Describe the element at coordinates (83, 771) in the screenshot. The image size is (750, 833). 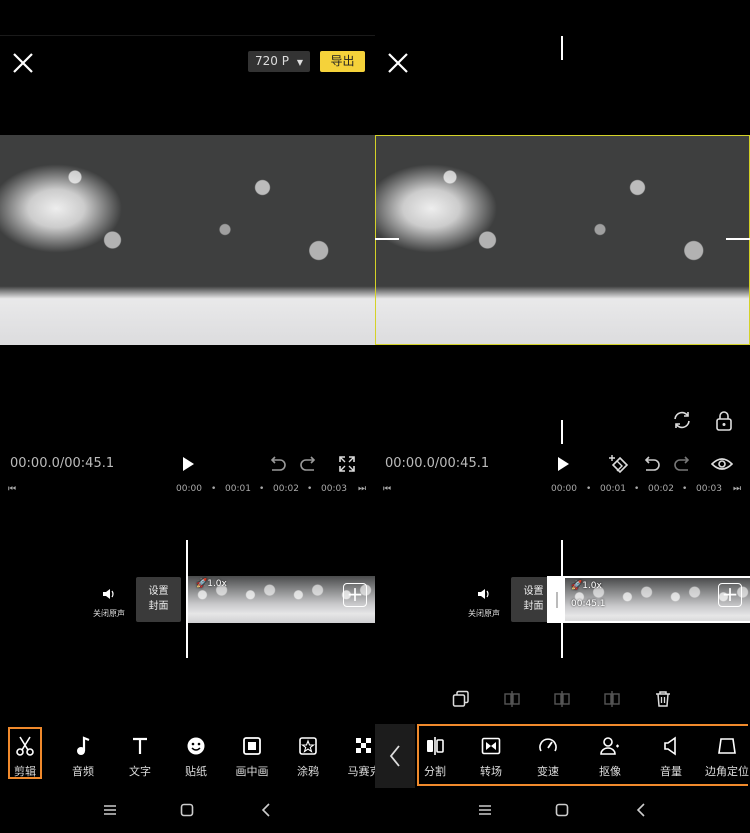
I see `tool-audio-label: 音频` at that location.